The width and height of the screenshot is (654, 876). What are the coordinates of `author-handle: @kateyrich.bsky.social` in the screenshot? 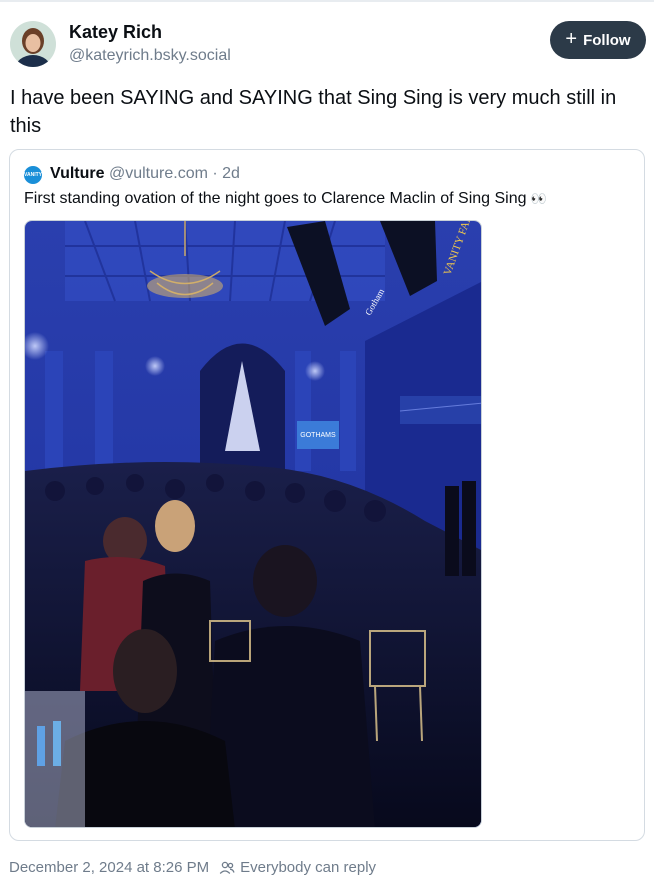 It's located at (150, 56).